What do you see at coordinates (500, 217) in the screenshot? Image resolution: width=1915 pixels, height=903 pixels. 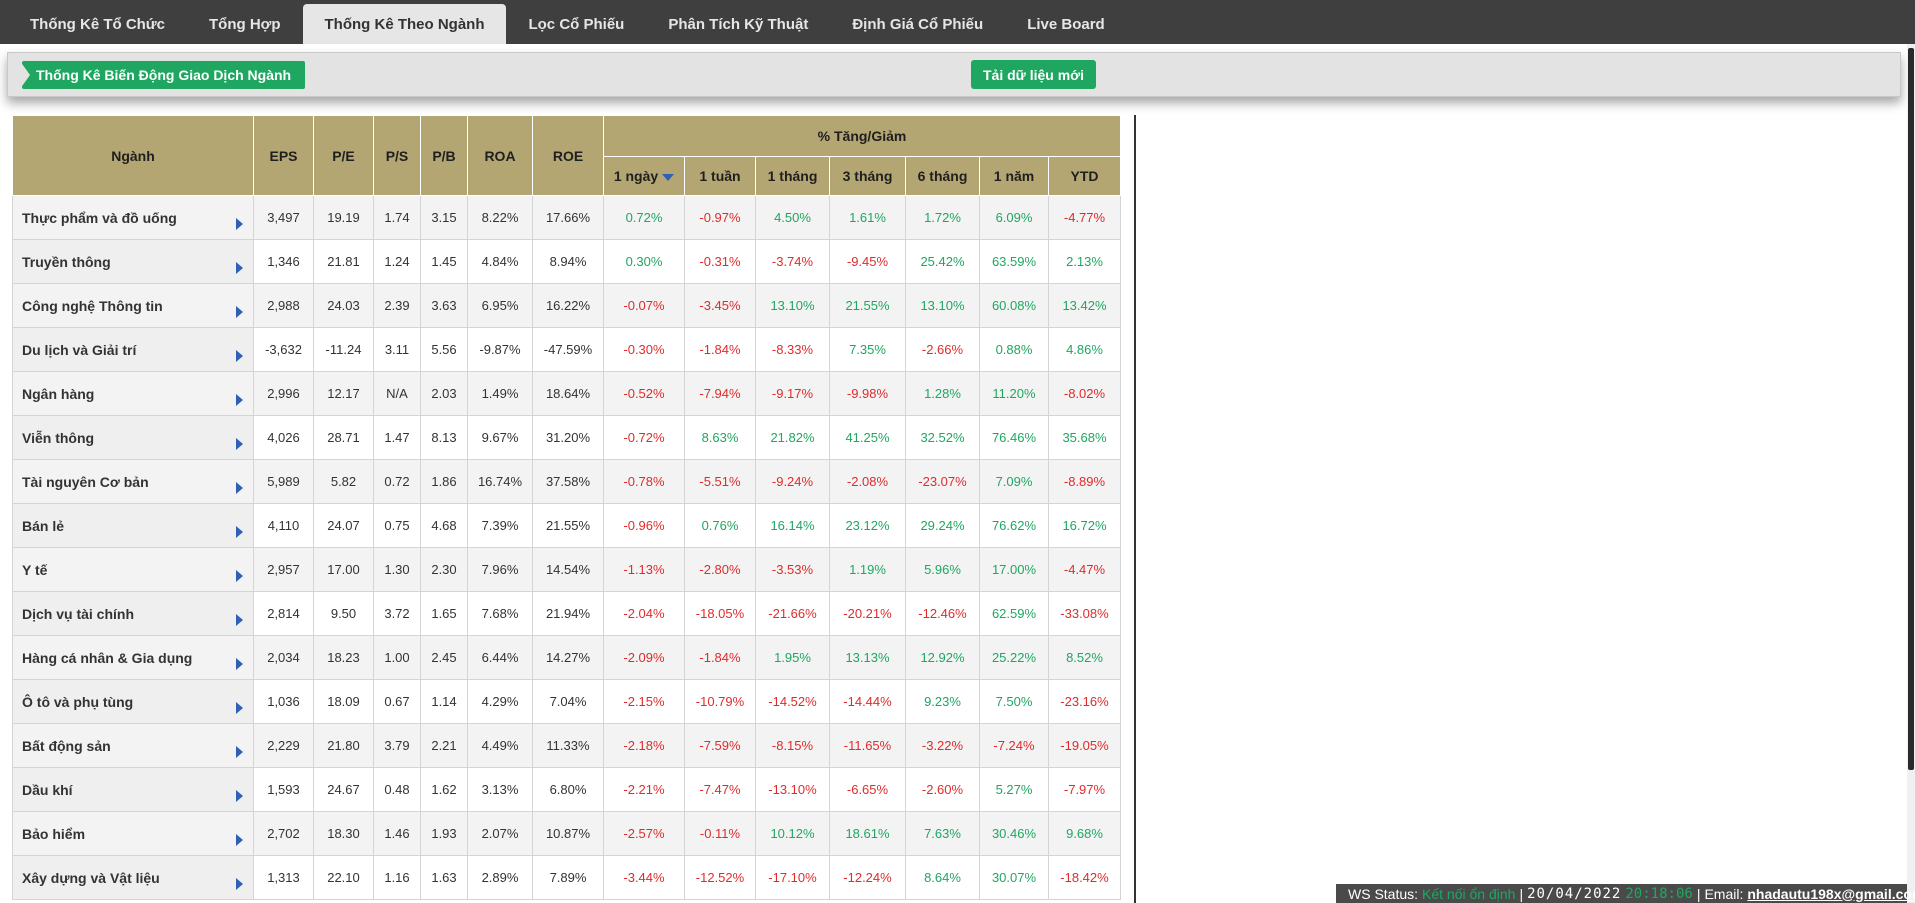 I see `cell-roa: 8.22%` at bounding box center [500, 217].